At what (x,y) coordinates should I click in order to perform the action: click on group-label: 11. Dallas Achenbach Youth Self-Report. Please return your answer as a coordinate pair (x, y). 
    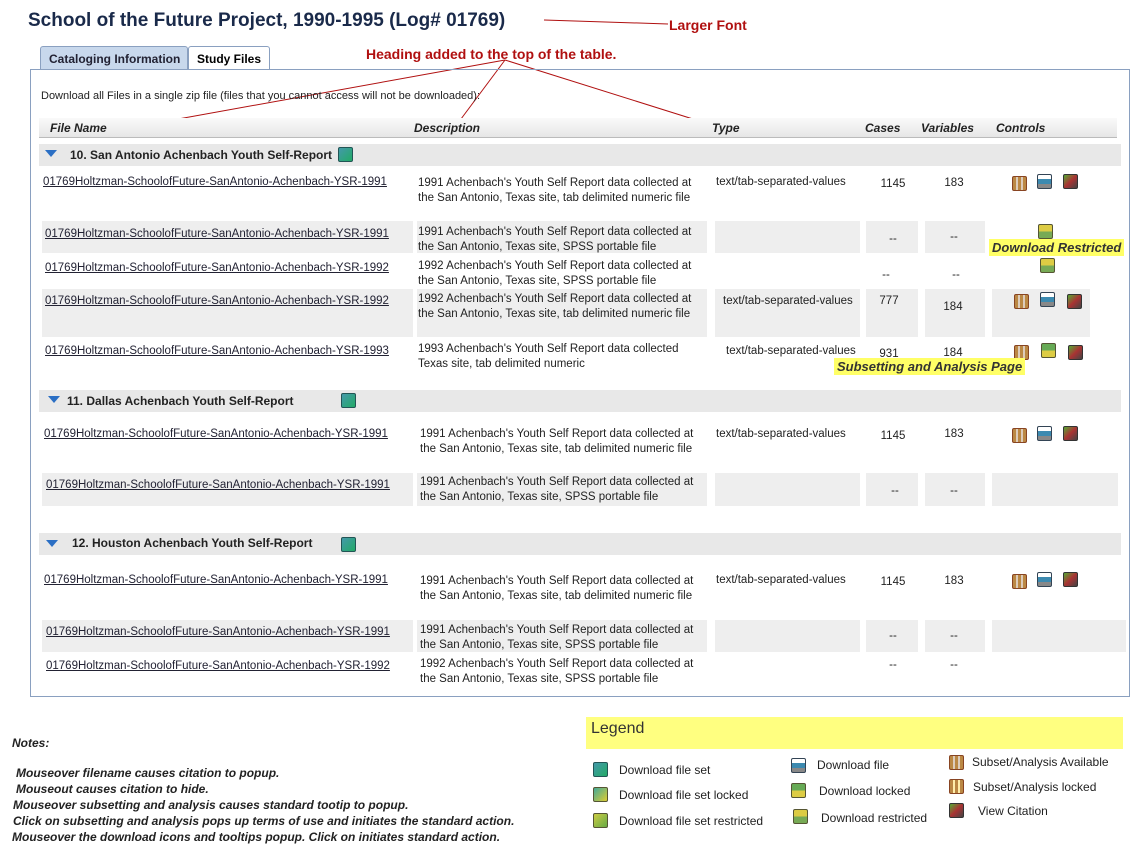
    Looking at the image, I should click on (180, 401).